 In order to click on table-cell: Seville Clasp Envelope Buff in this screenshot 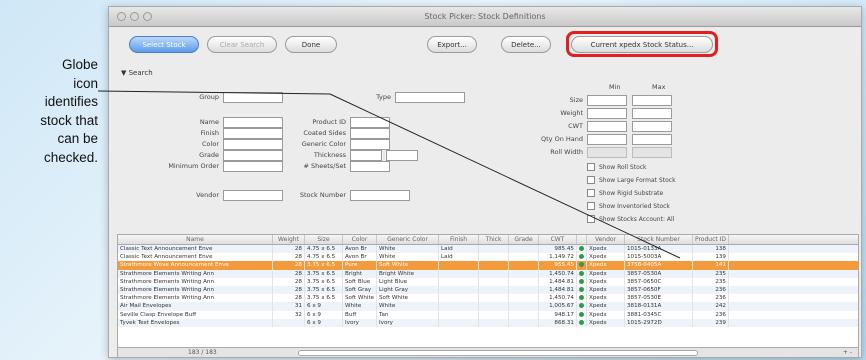, I will do `click(195, 314)`.